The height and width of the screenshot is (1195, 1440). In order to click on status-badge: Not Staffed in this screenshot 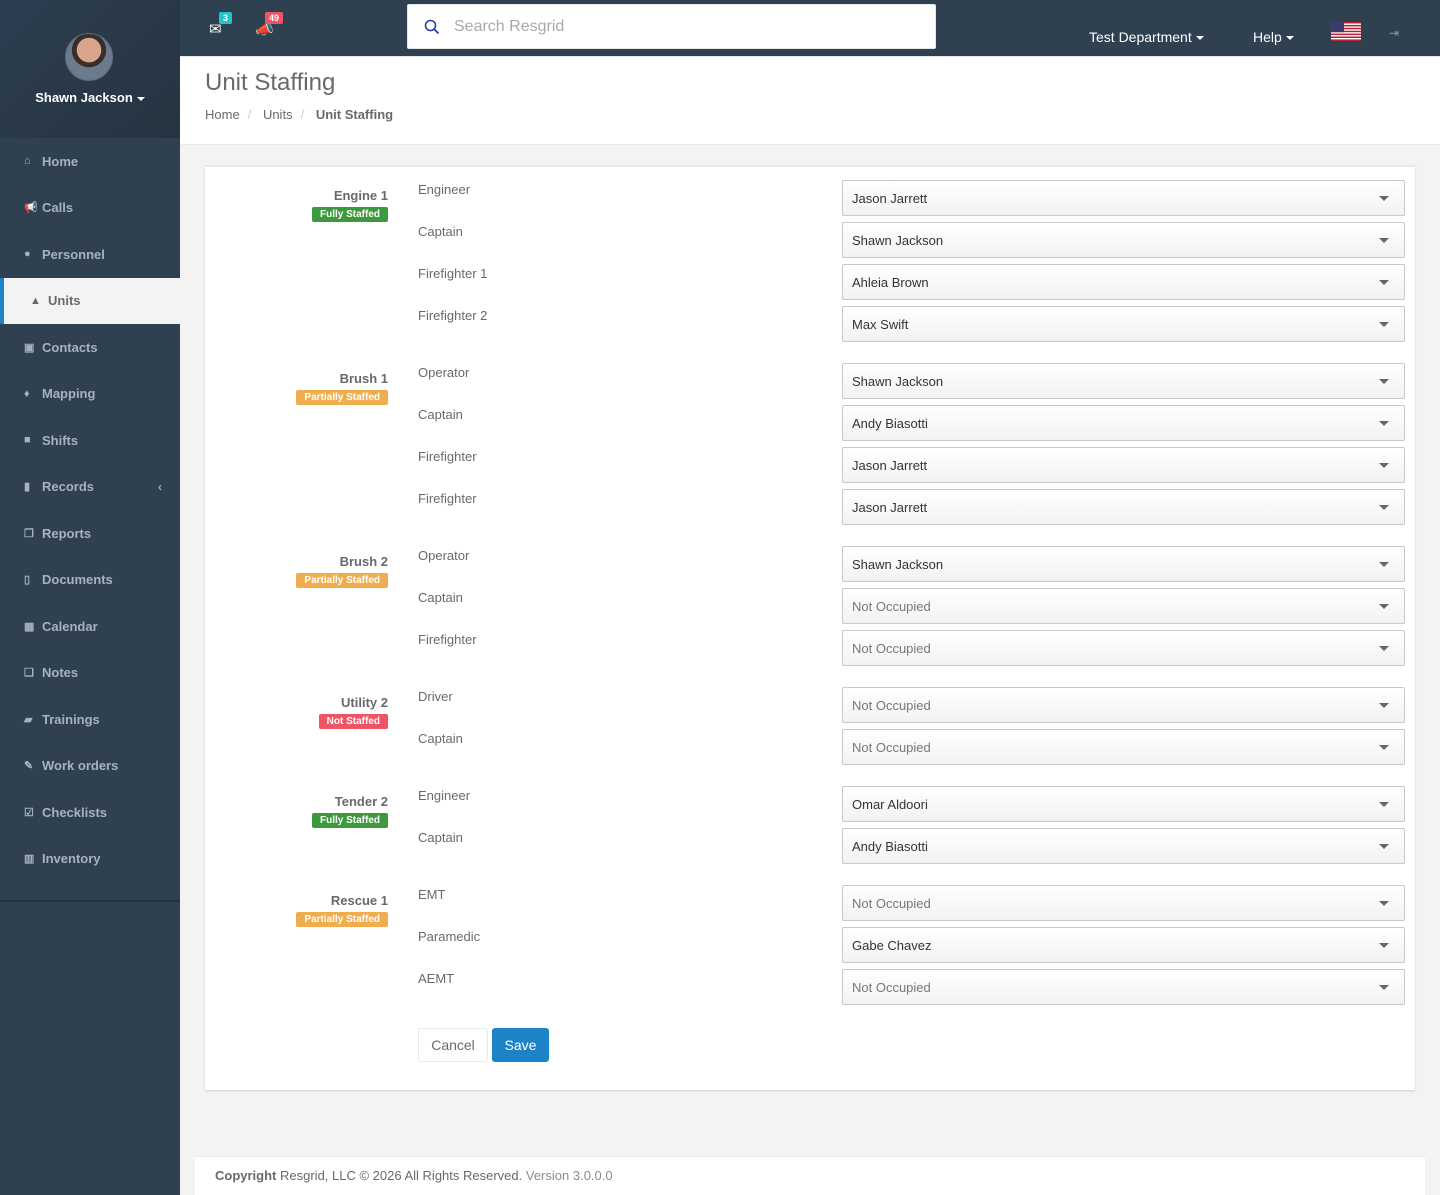, I will do `click(353, 721)`.